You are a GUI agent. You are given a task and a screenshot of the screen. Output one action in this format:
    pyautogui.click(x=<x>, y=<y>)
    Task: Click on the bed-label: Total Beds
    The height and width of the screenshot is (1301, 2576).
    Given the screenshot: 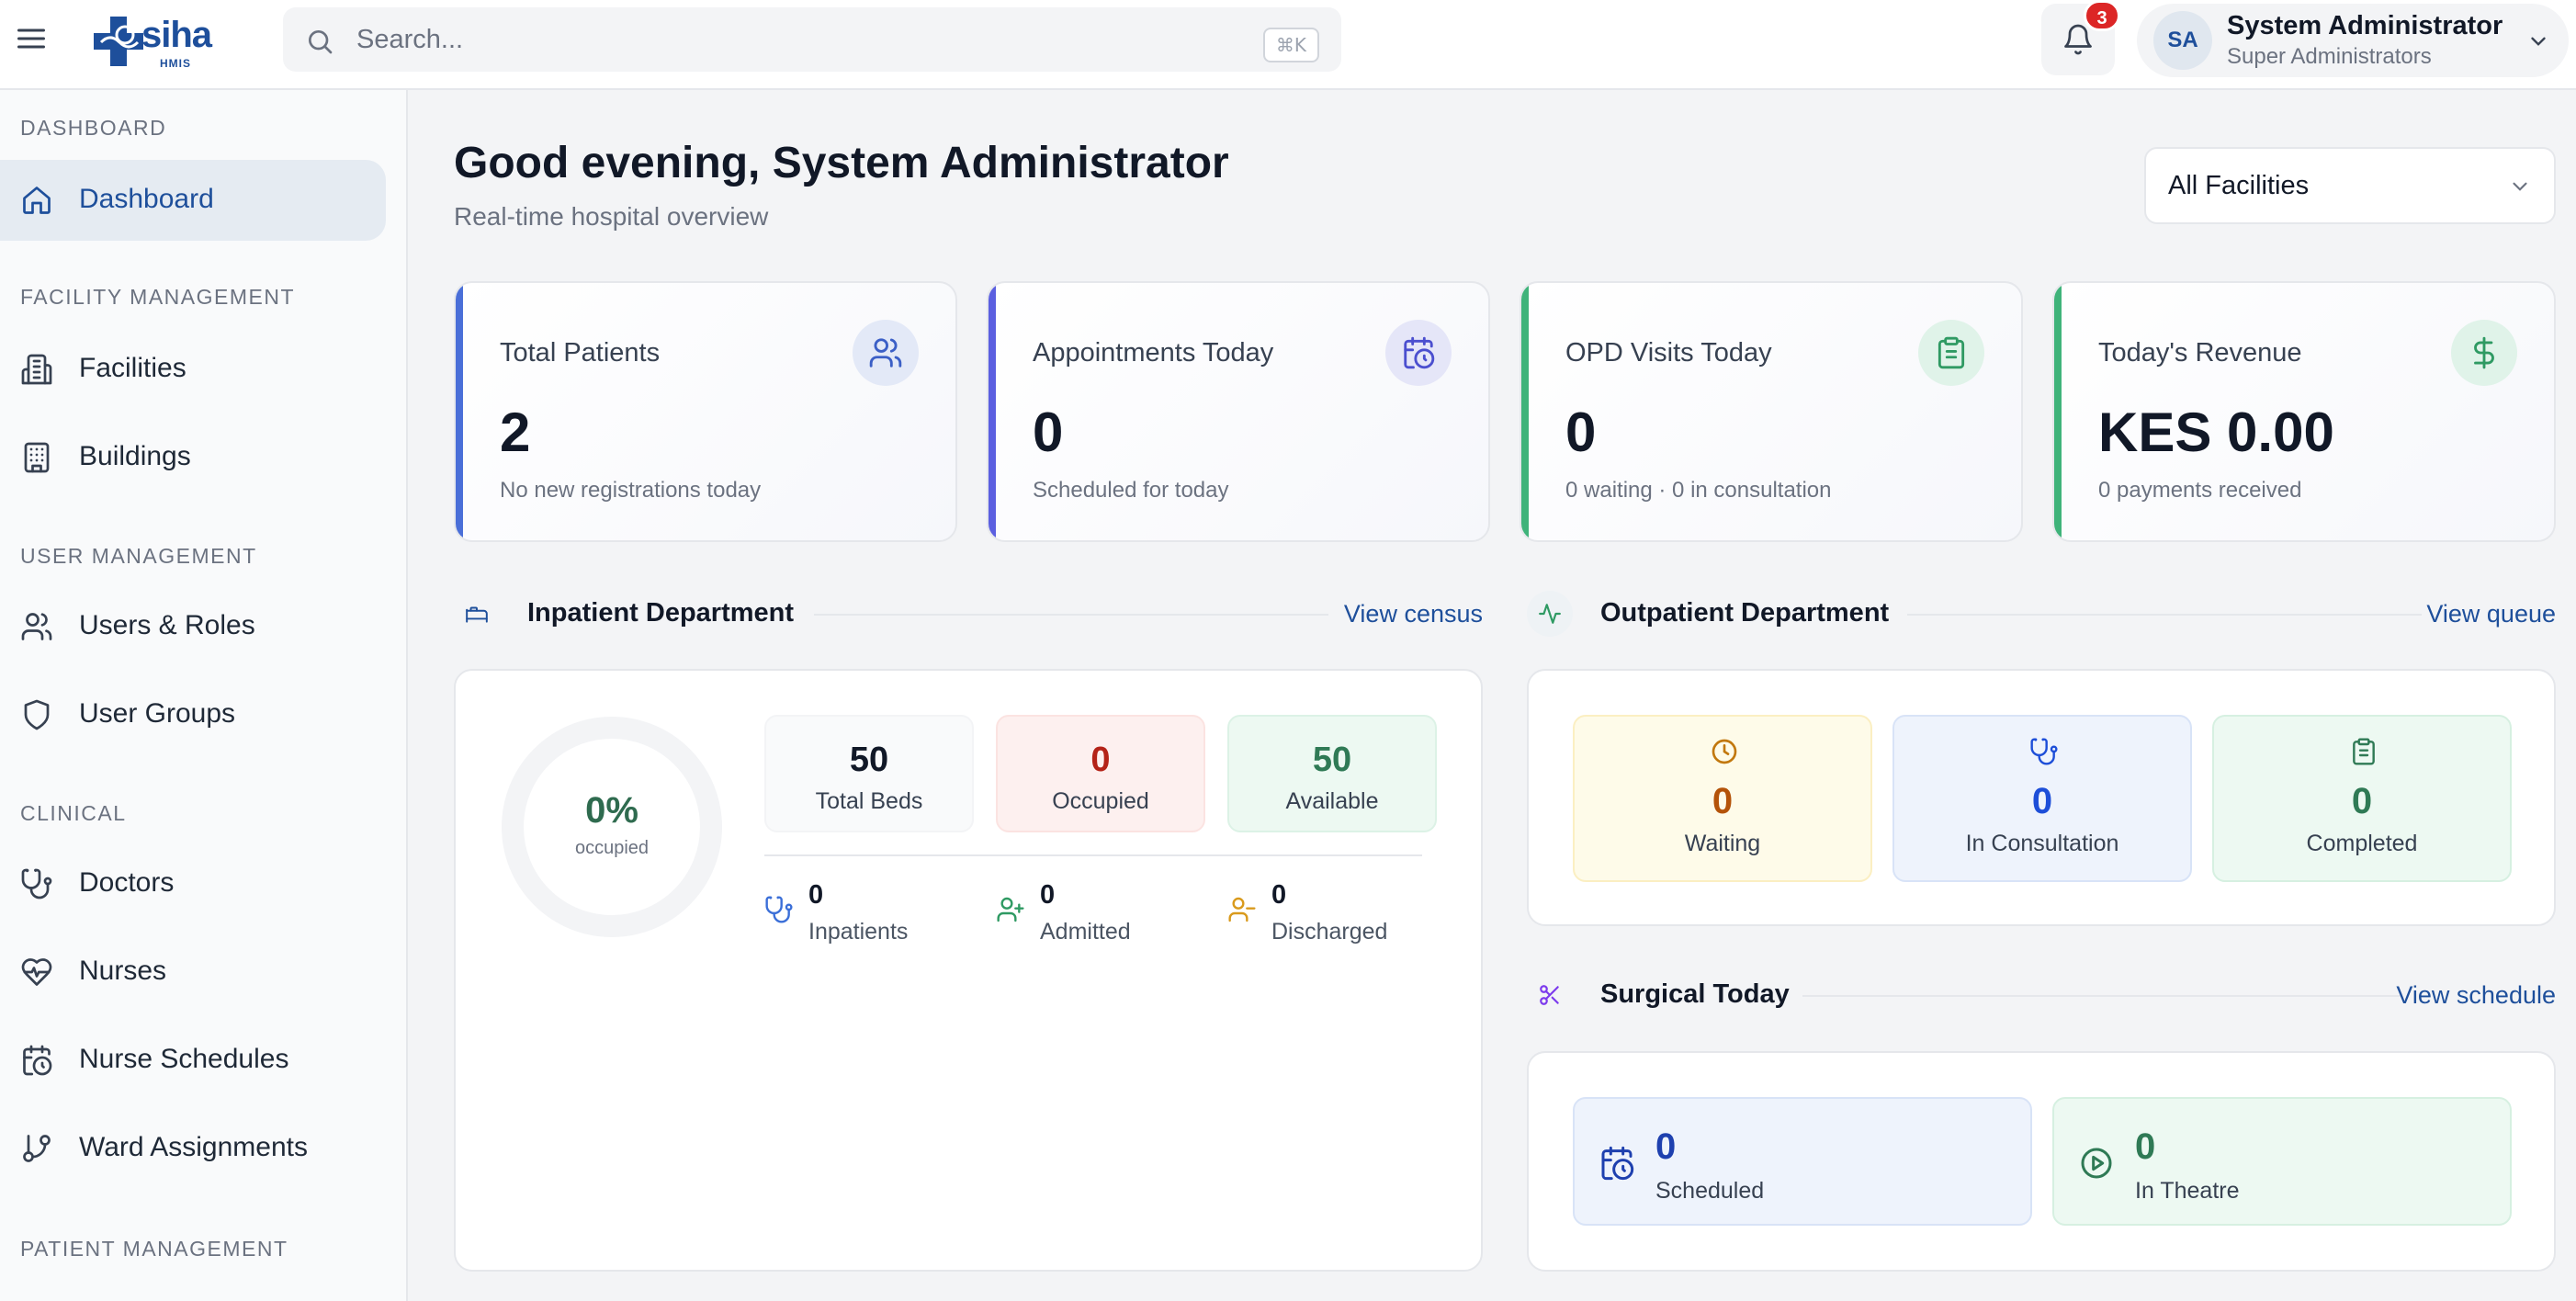 What is the action you would take?
    pyautogui.click(x=869, y=801)
    